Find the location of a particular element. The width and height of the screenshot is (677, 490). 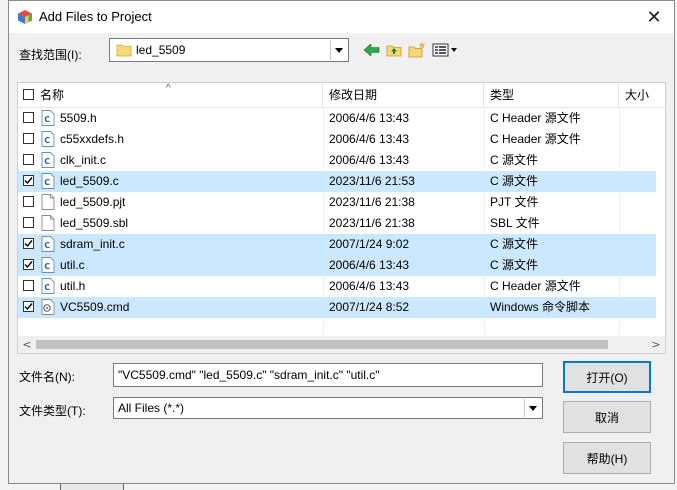

file-row: C 5509.h 2006/4/6 13:43 C Header 源文件 is located at coordinates (337, 118).